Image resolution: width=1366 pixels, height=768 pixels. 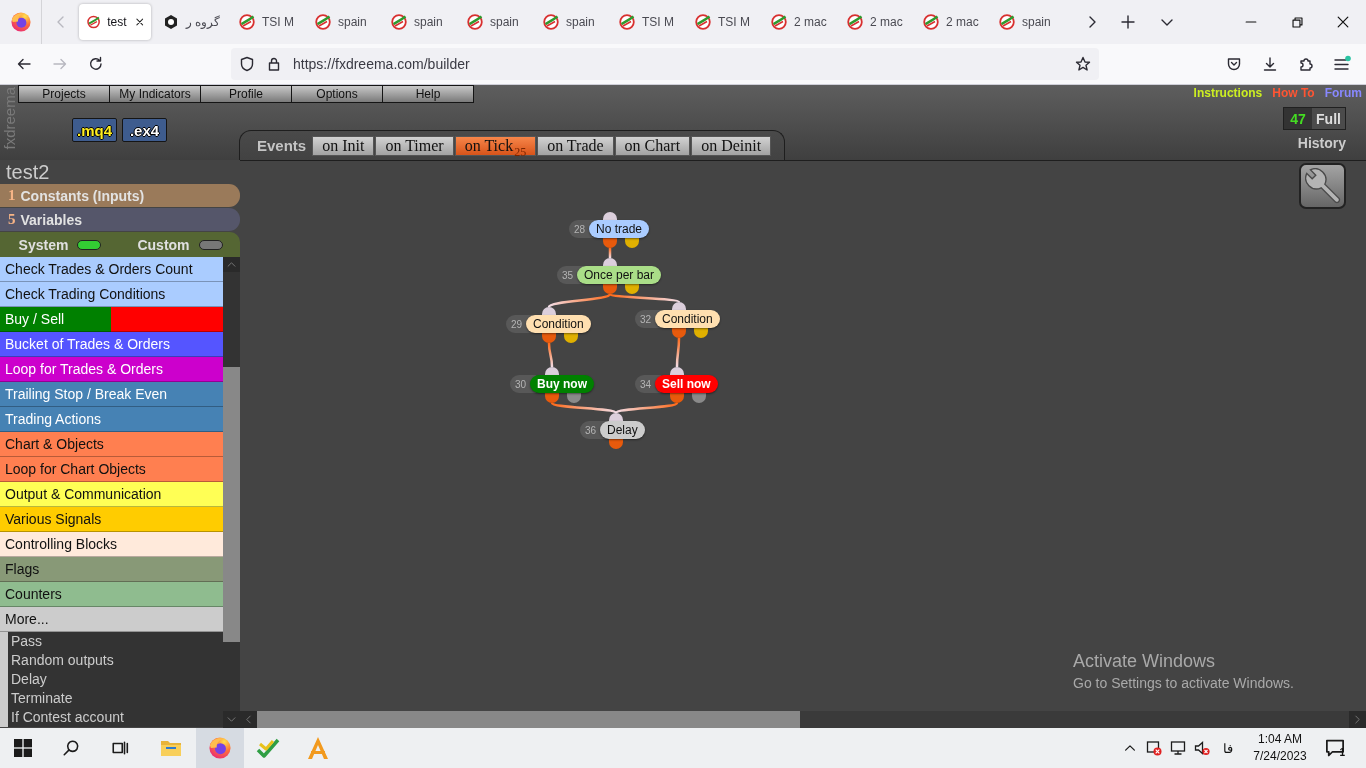 I want to click on block-node: No trade, so click(x=619, y=229).